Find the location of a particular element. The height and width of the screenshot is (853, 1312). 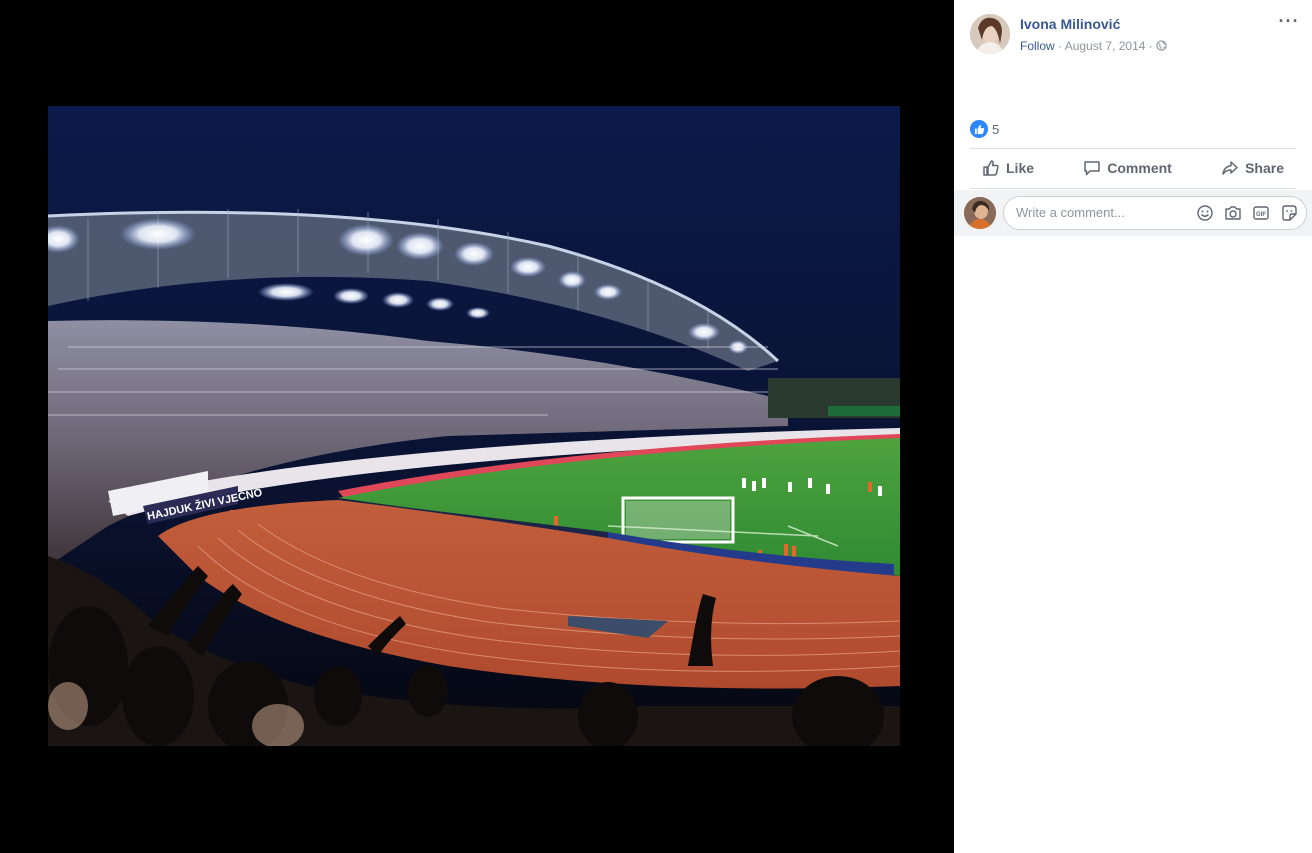

reaction-summary: 5 is located at coordinates (984, 129).